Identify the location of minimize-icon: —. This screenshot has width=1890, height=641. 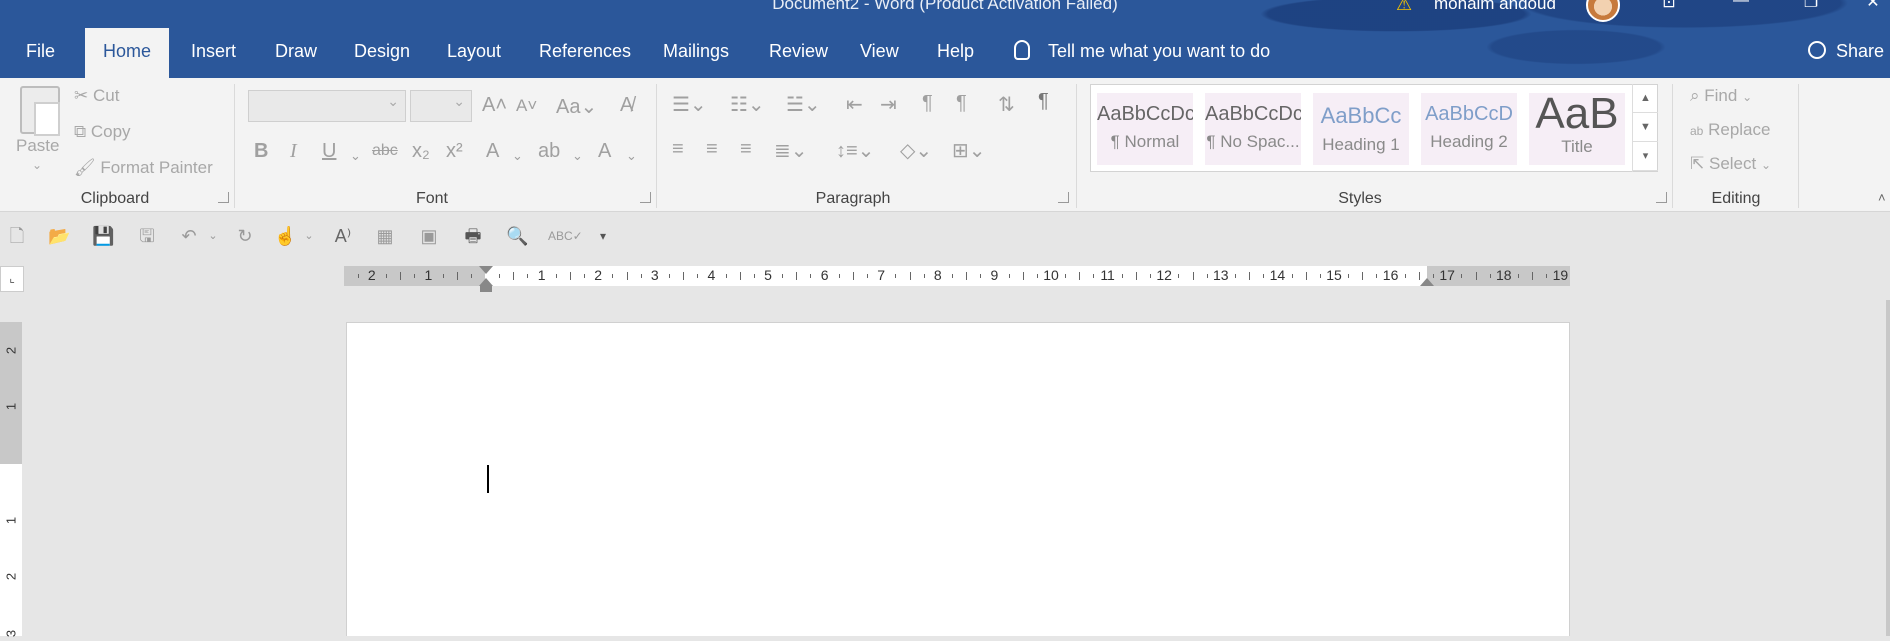
(1741, 5).